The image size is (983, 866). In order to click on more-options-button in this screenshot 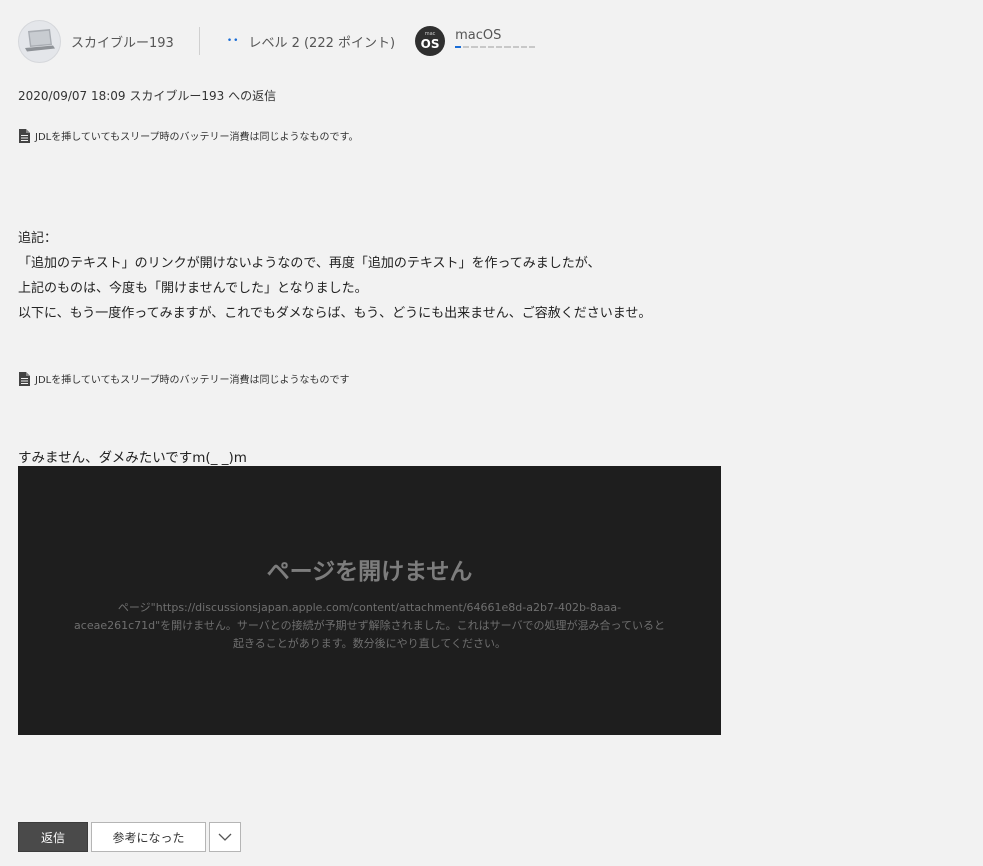, I will do `click(225, 837)`.